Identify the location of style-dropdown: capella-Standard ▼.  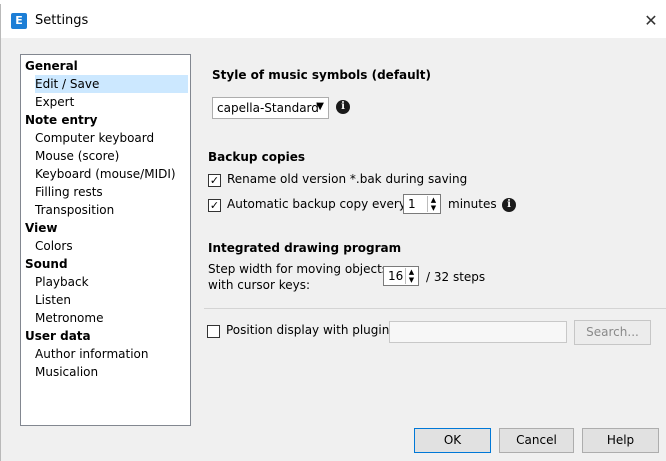
(270, 108).